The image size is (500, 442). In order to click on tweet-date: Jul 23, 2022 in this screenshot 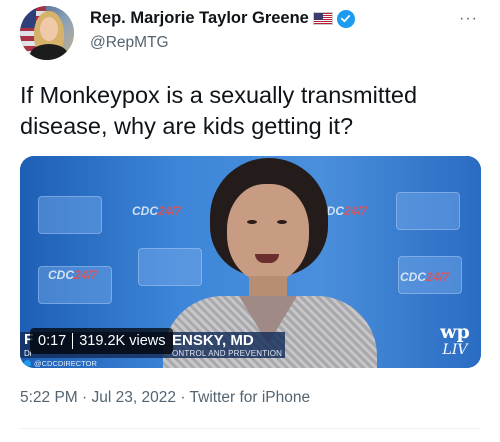, I will do `click(134, 397)`.